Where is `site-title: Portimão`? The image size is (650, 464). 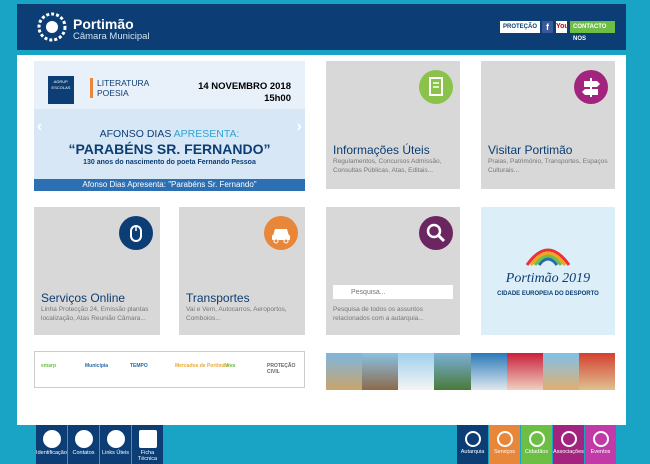 site-title: Portimão is located at coordinates (103, 24).